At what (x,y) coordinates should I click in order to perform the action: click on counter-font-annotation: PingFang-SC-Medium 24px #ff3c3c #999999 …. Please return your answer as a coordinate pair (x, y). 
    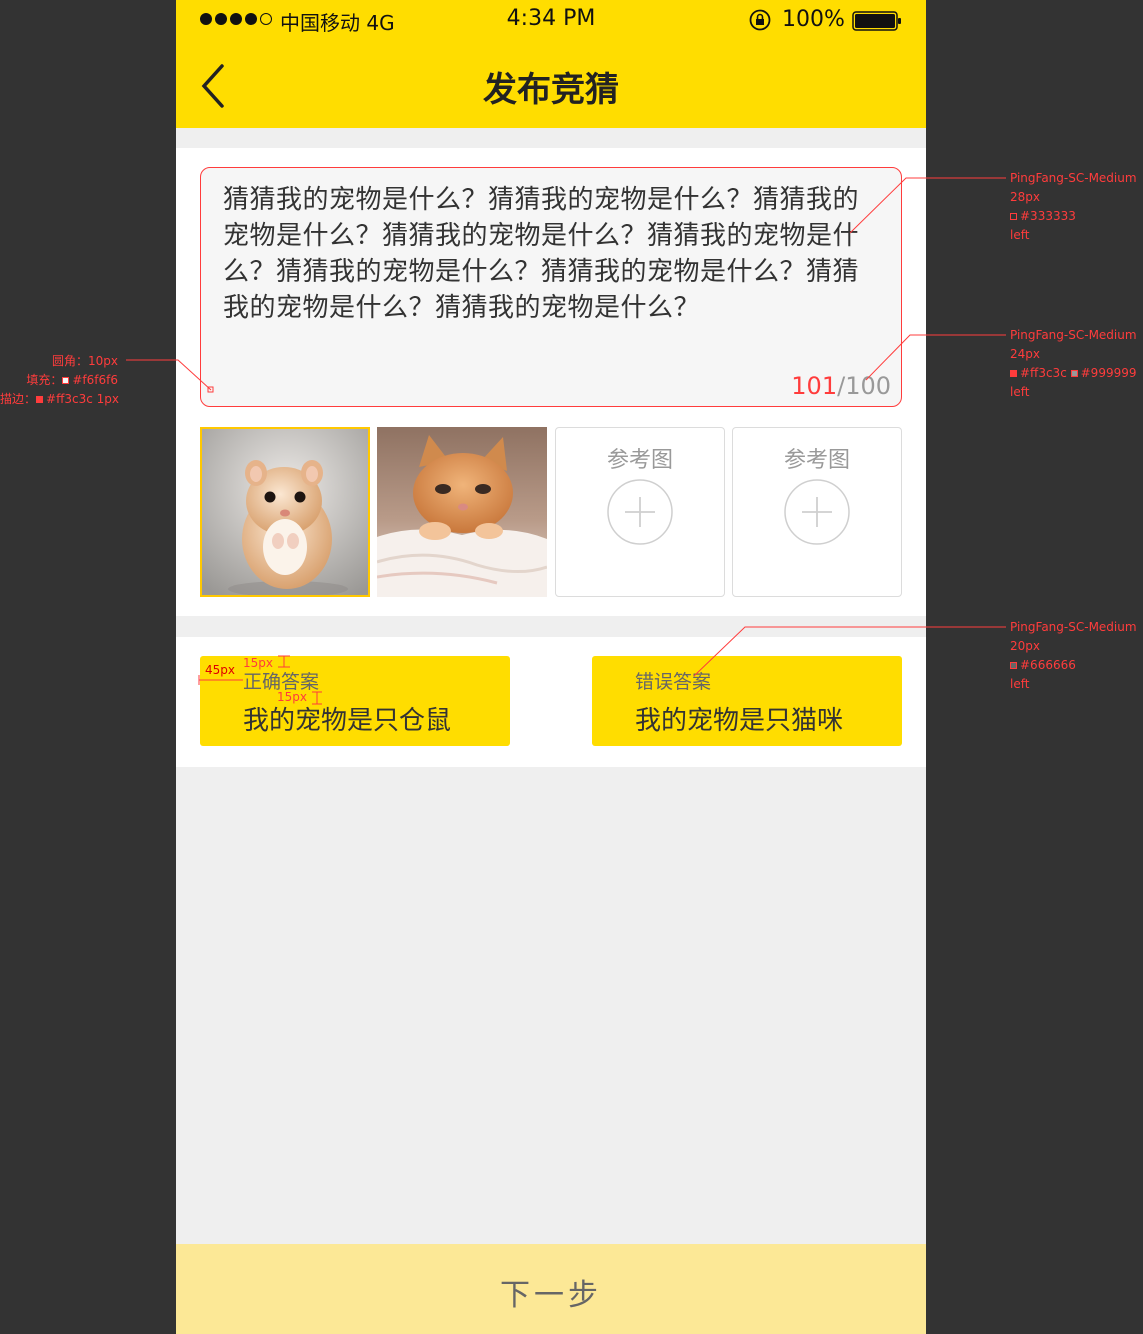
    Looking at the image, I should click on (1073, 363).